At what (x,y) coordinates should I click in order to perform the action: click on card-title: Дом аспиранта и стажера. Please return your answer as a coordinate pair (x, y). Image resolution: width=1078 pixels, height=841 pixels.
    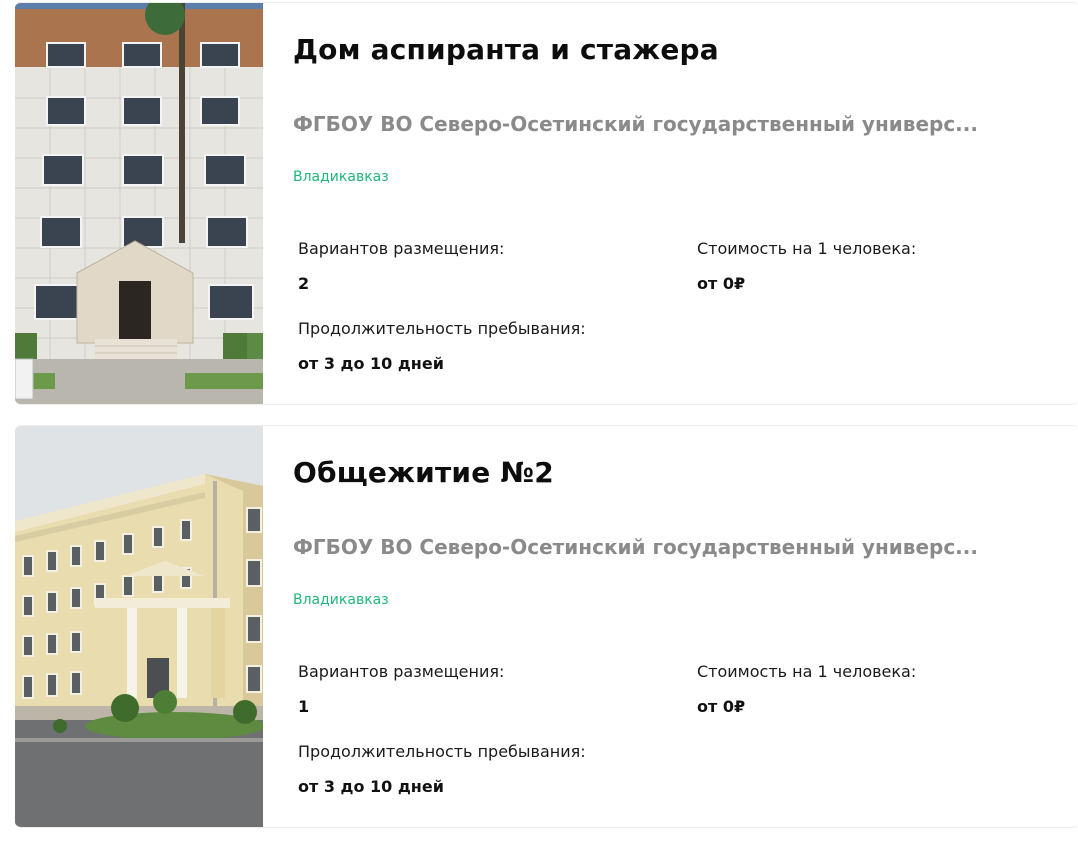
    Looking at the image, I should click on (506, 49).